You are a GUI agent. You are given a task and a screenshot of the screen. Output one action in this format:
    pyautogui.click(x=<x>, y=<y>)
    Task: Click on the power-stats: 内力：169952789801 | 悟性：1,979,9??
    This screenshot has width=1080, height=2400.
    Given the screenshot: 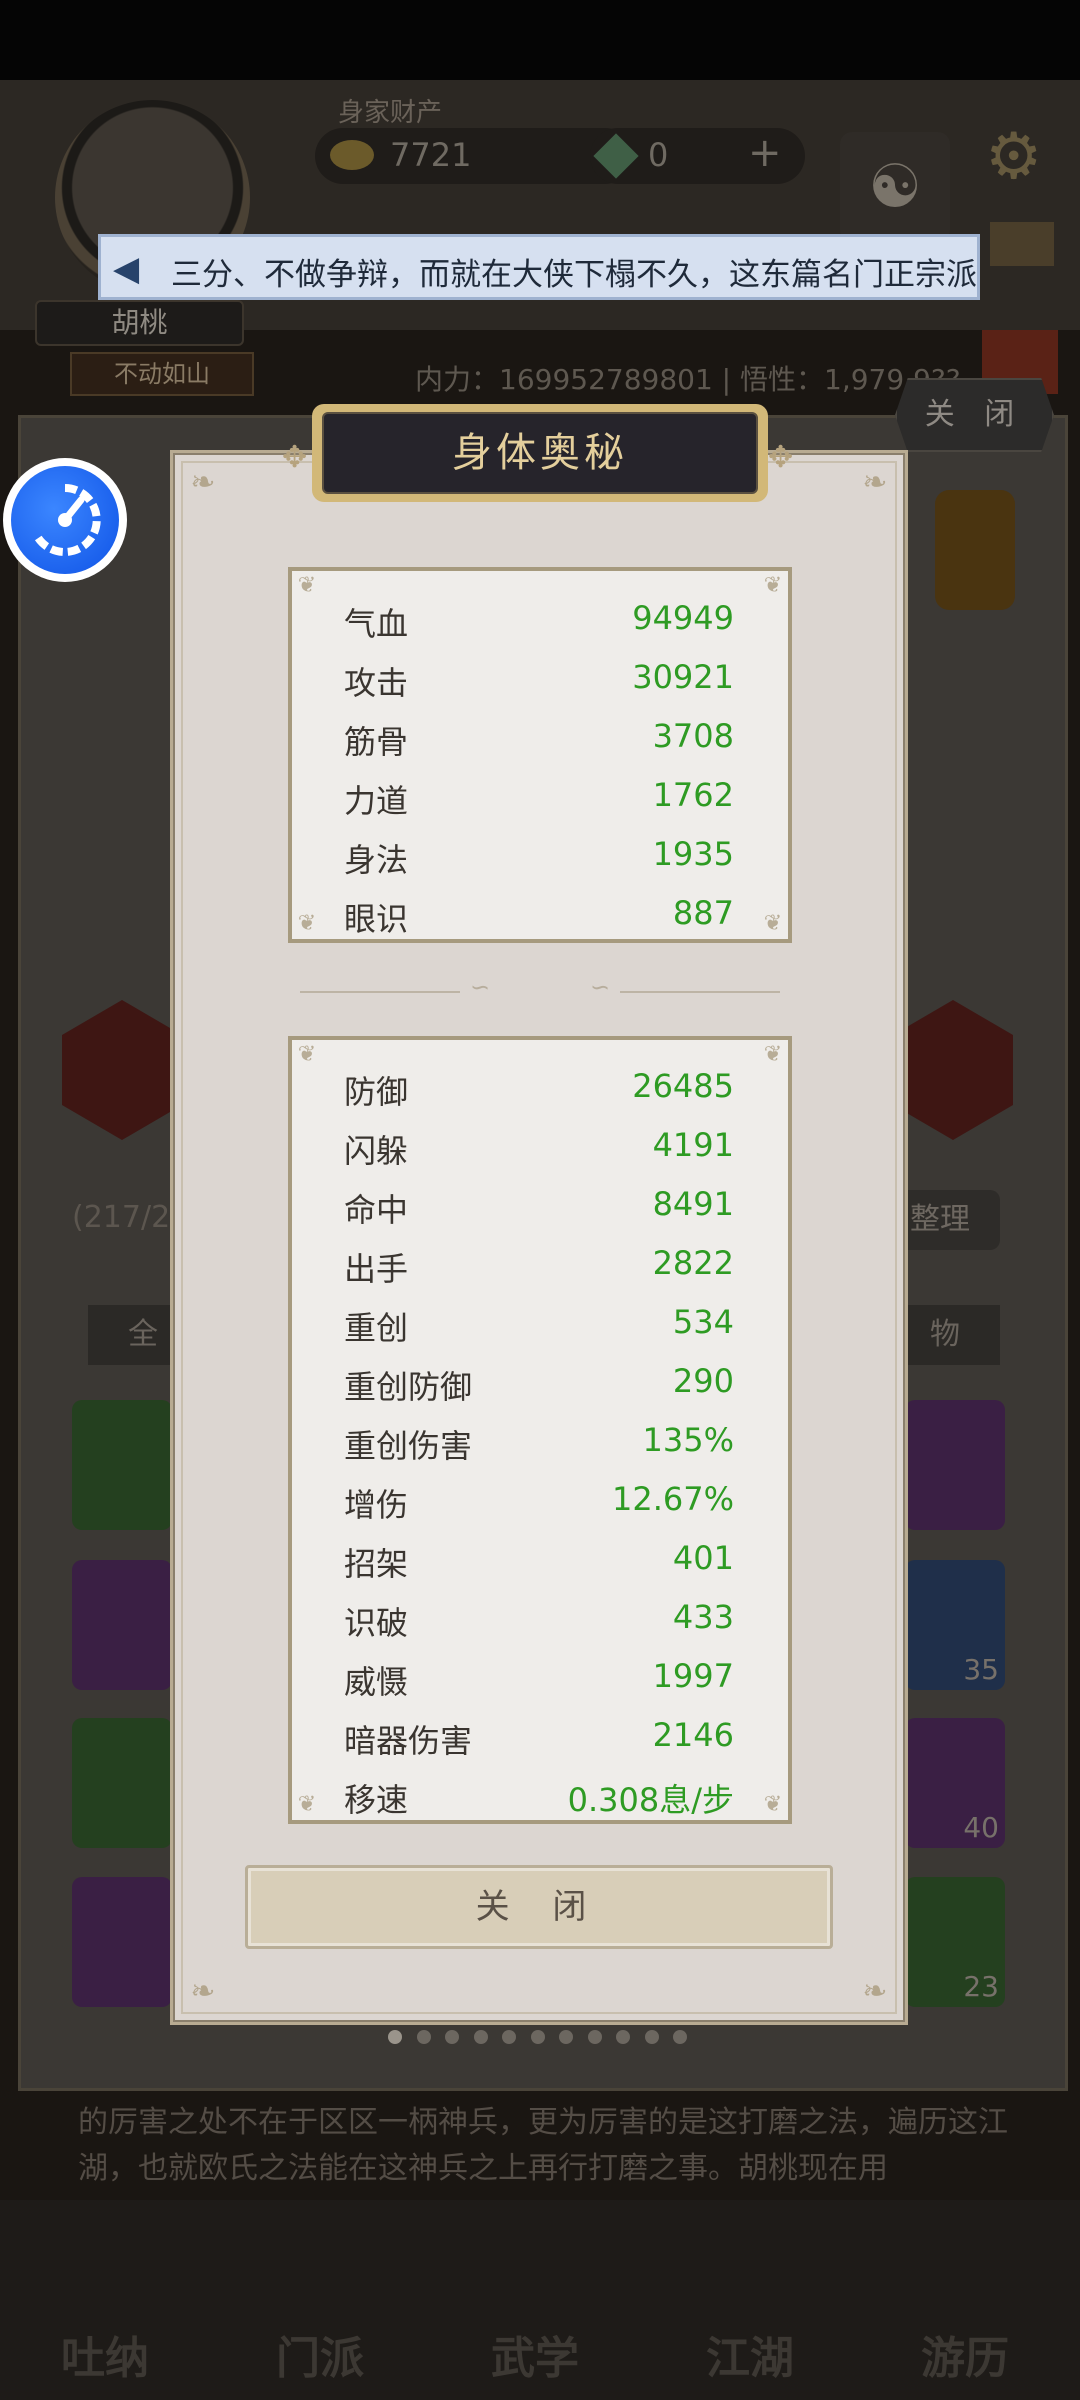 What is the action you would take?
    pyautogui.click(x=688, y=379)
    